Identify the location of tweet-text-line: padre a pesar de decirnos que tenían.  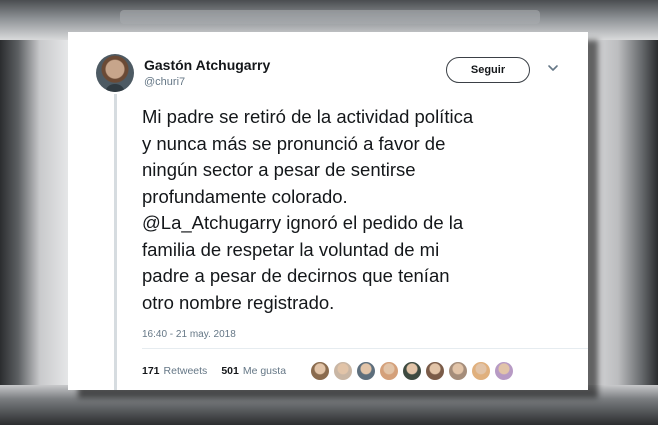
(296, 275).